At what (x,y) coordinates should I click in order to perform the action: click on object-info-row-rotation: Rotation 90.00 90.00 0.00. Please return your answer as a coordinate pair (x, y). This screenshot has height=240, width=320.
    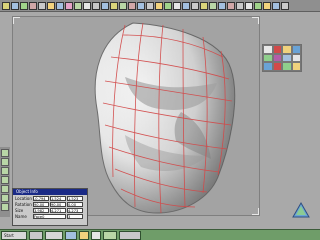
    Looking at the image, I should click on (50, 204).